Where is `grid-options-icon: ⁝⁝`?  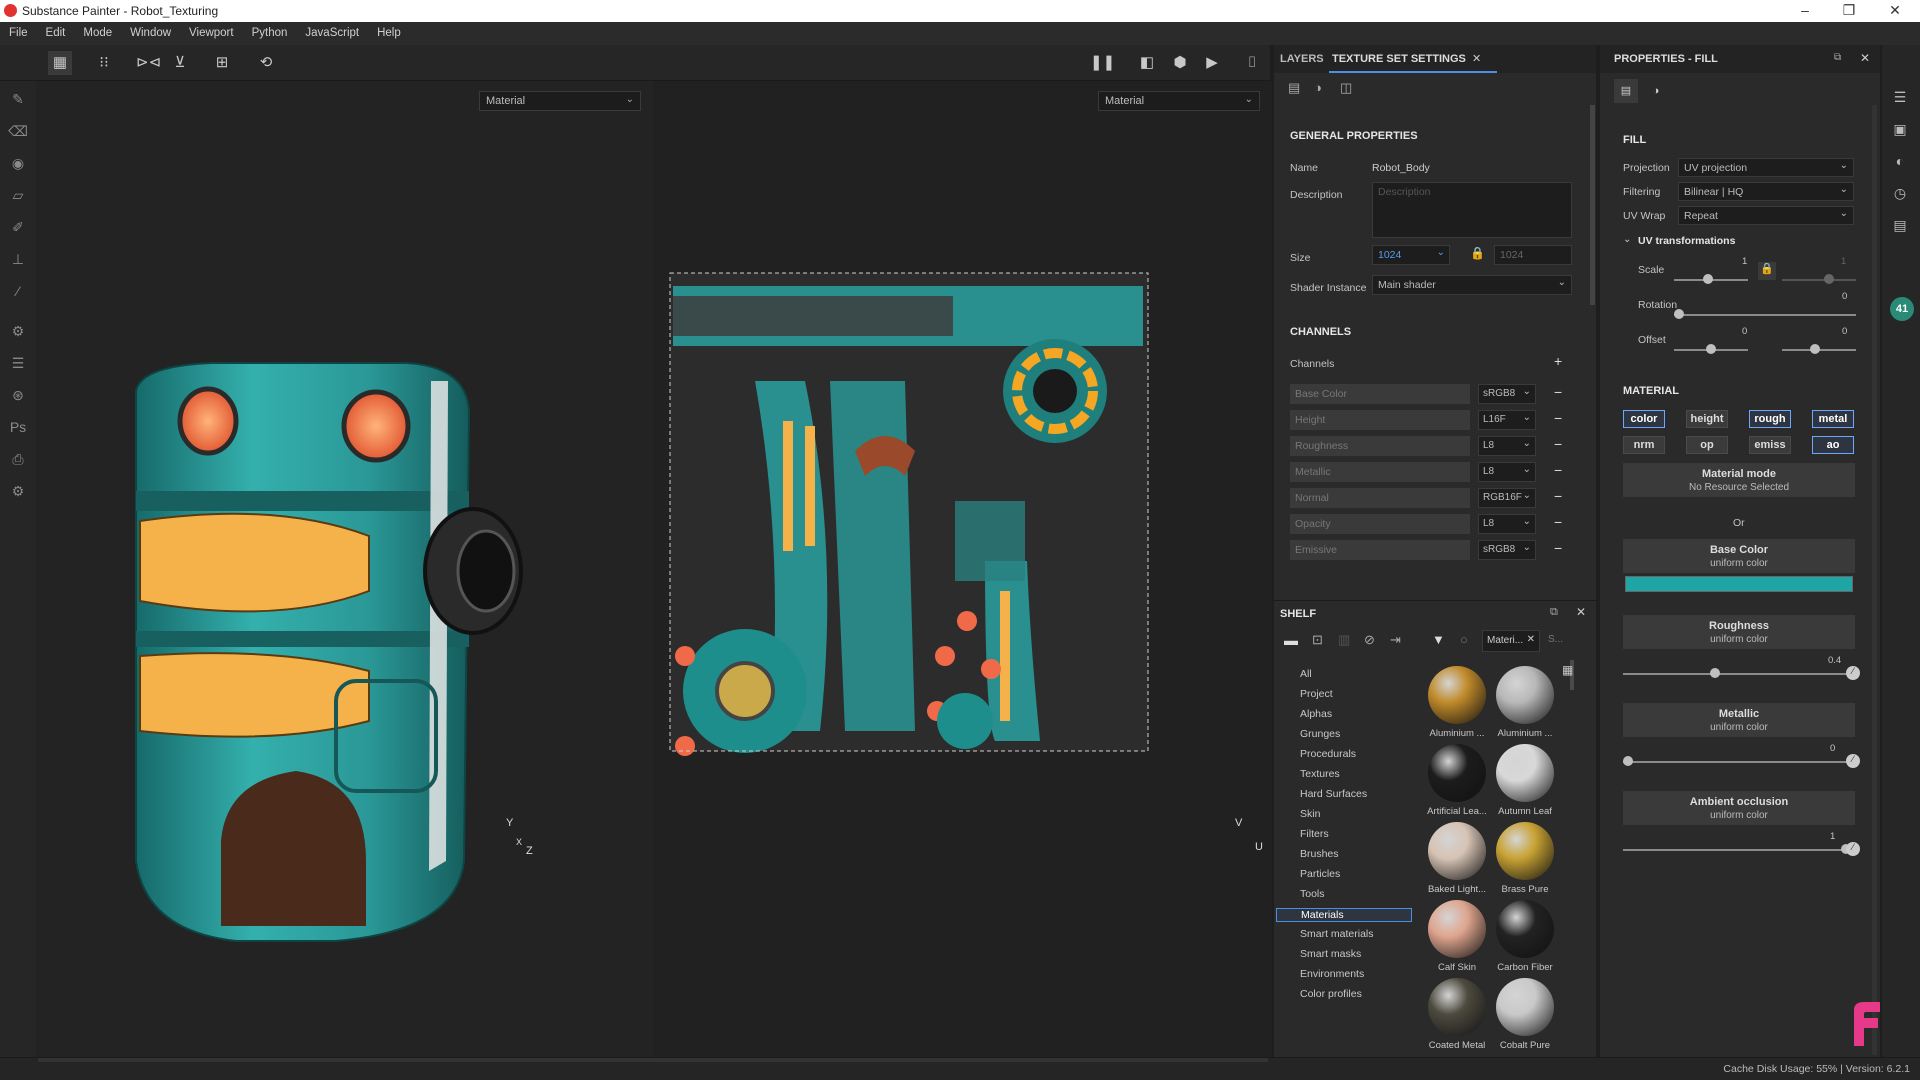 grid-options-icon: ⁝⁝ is located at coordinates (104, 63).